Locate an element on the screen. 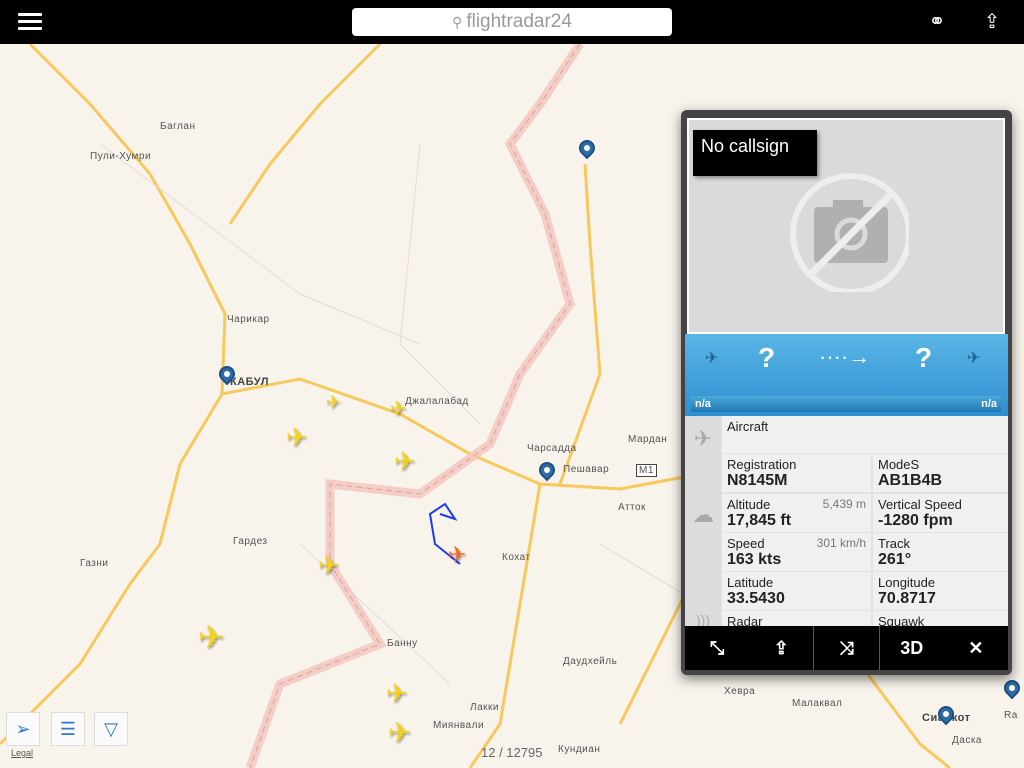 Image resolution: width=1024 pixels, height=768 pixels. hamburger-icon is located at coordinates (30, 21).